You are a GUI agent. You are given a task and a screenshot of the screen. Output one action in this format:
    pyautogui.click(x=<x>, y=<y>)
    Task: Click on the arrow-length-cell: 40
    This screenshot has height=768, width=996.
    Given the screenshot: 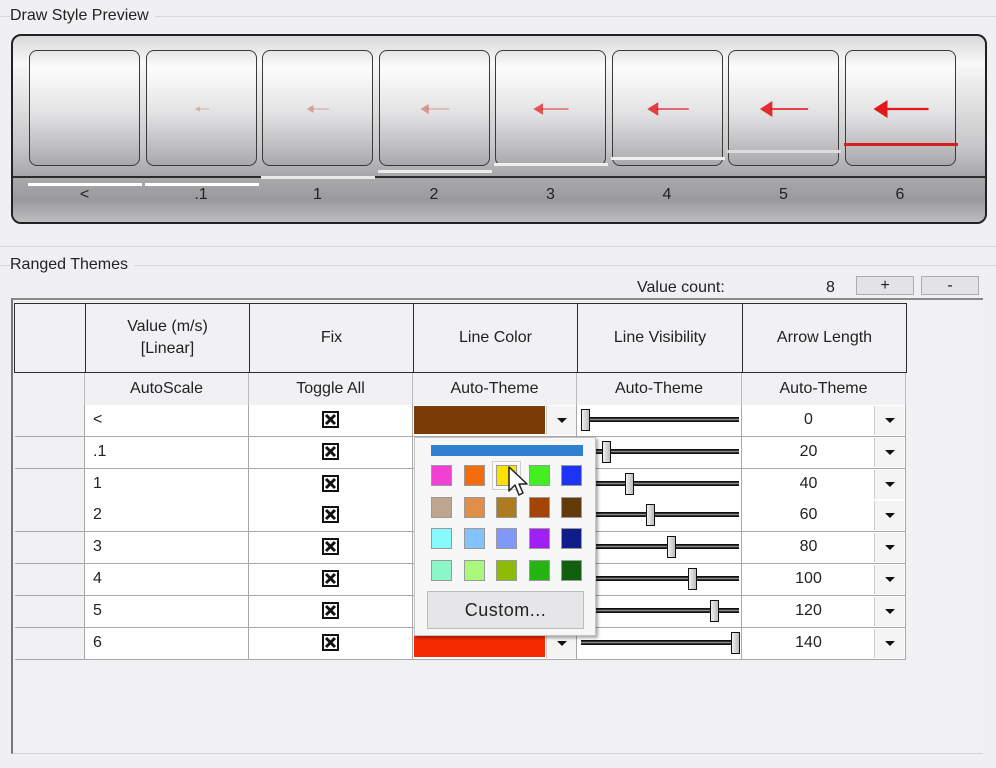 What is the action you would take?
    pyautogui.click(x=824, y=484)
    